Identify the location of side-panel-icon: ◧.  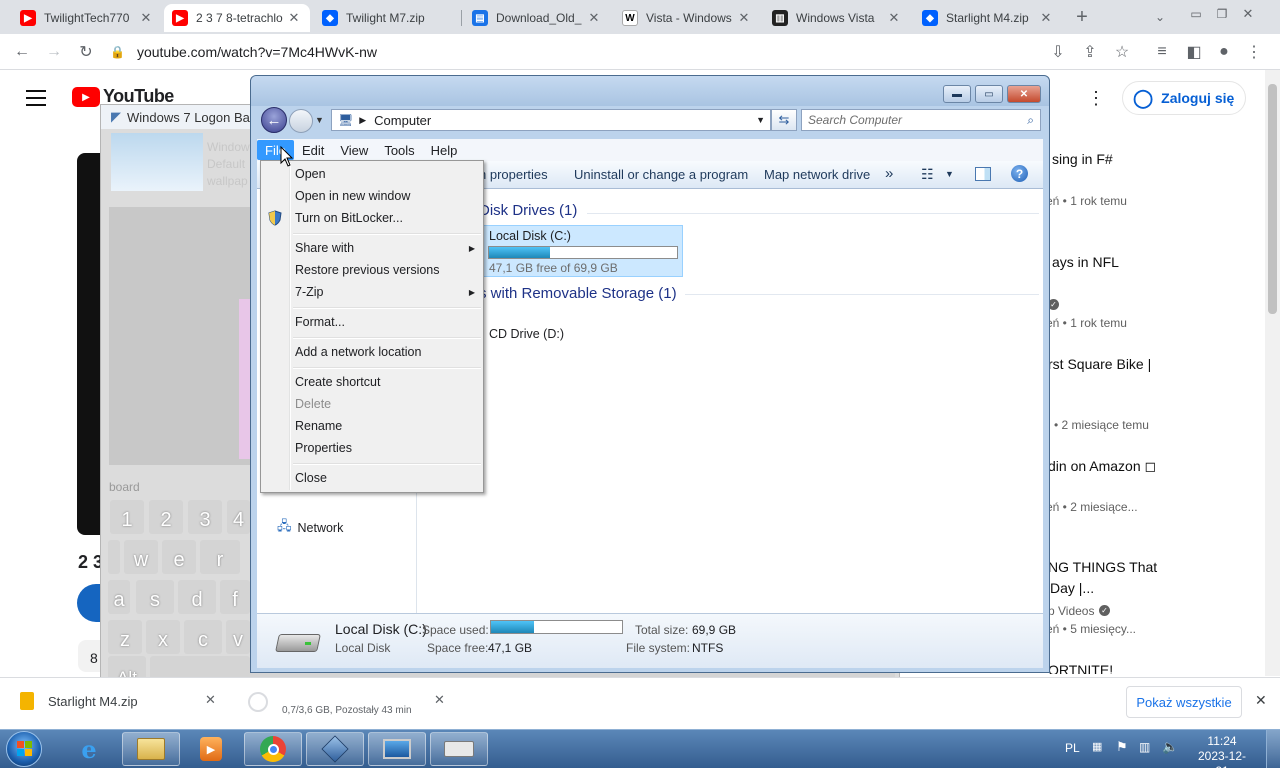
(1194, 52).